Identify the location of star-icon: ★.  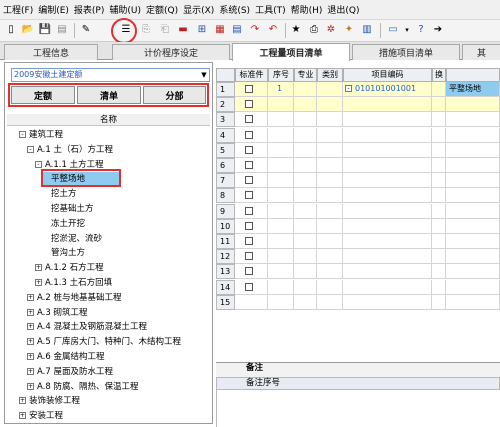
(296, 30).